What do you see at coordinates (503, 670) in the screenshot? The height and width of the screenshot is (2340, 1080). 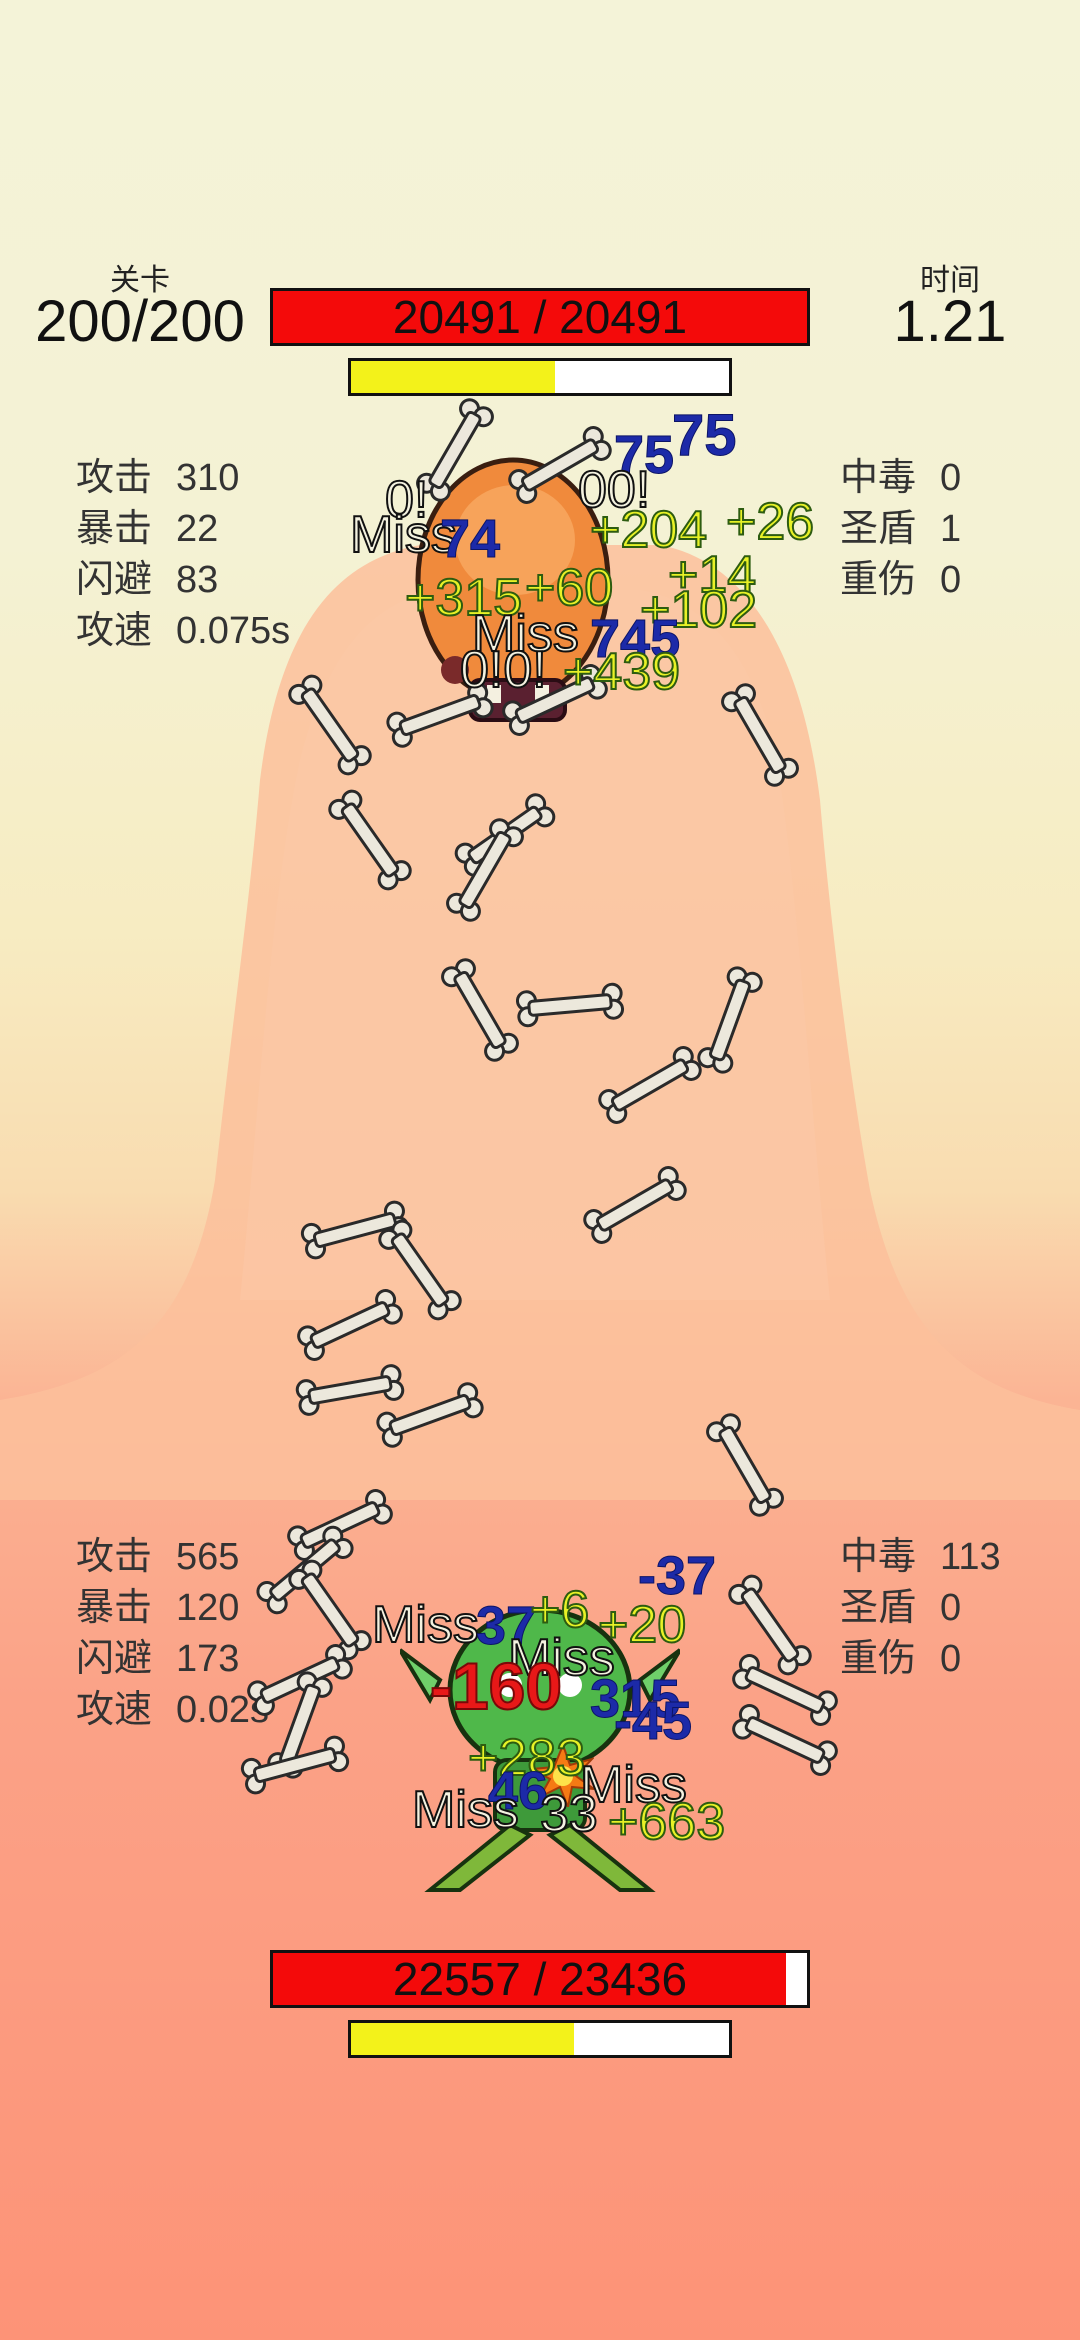 I see `float-text: 0!0!` at bounding box center [503, 670].